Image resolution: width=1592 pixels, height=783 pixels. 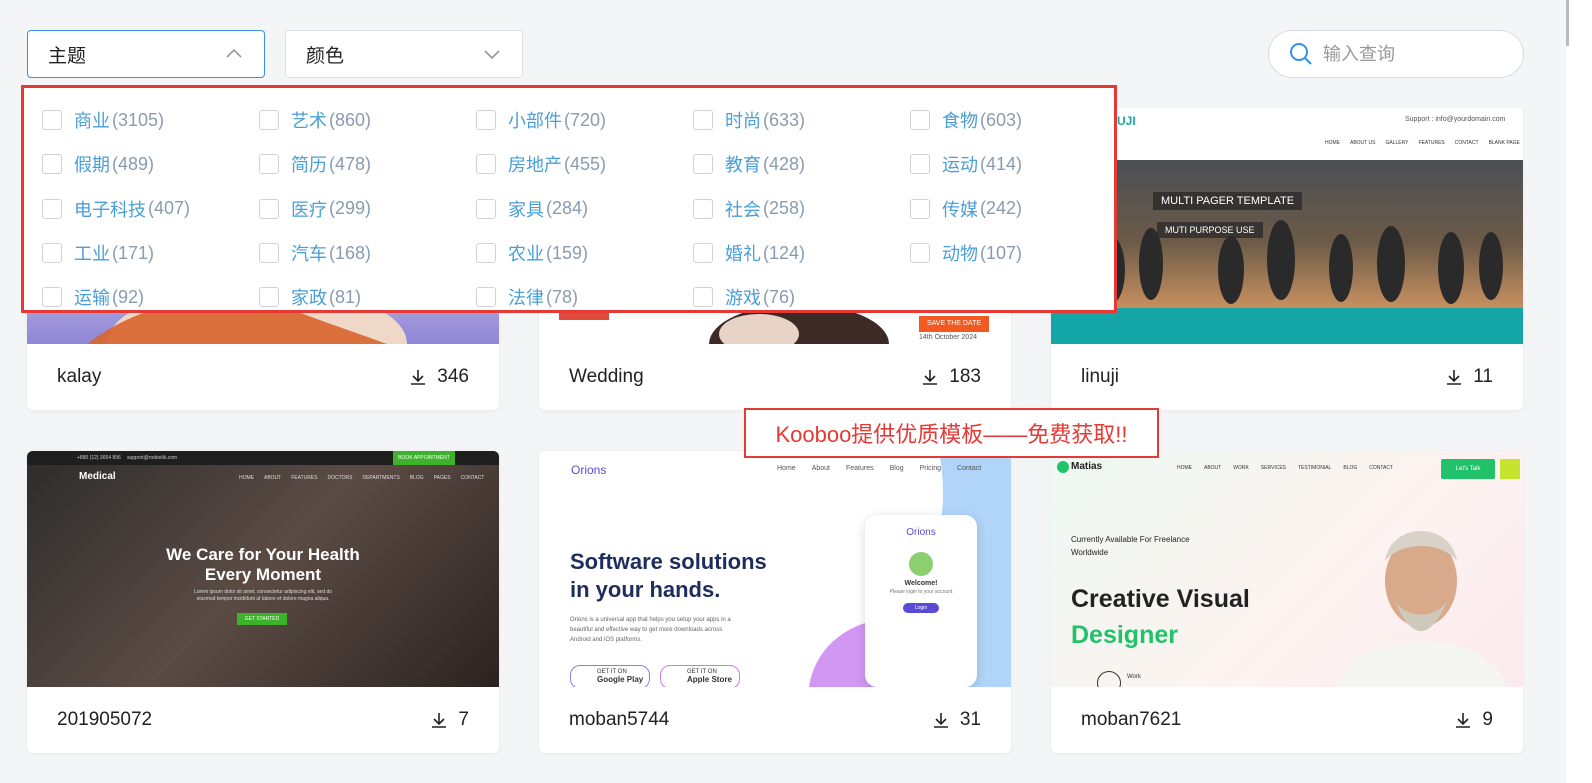 What do you see at coordinates (1567, 23) in the screenshot?
I see `scrollbar-thumb` at bounding box center [1567, 23].